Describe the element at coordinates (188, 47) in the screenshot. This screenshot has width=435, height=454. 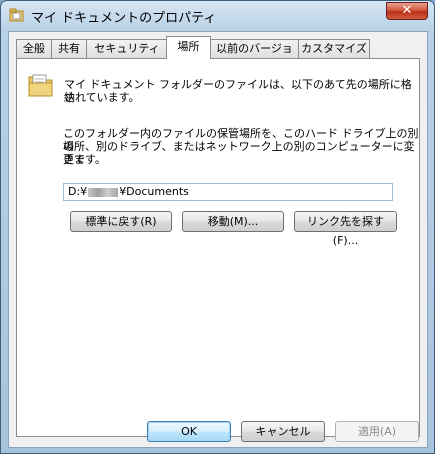
I see `tab-location: 場所` at that location.